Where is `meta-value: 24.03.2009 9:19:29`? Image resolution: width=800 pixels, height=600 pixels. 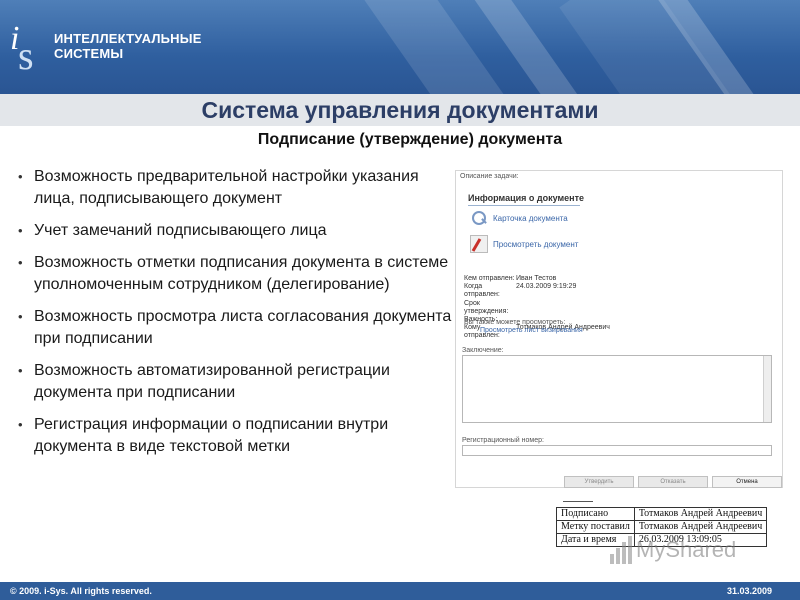 meta-value: 24.03.2009 9:19:29 is located at coordinates (546, 287).